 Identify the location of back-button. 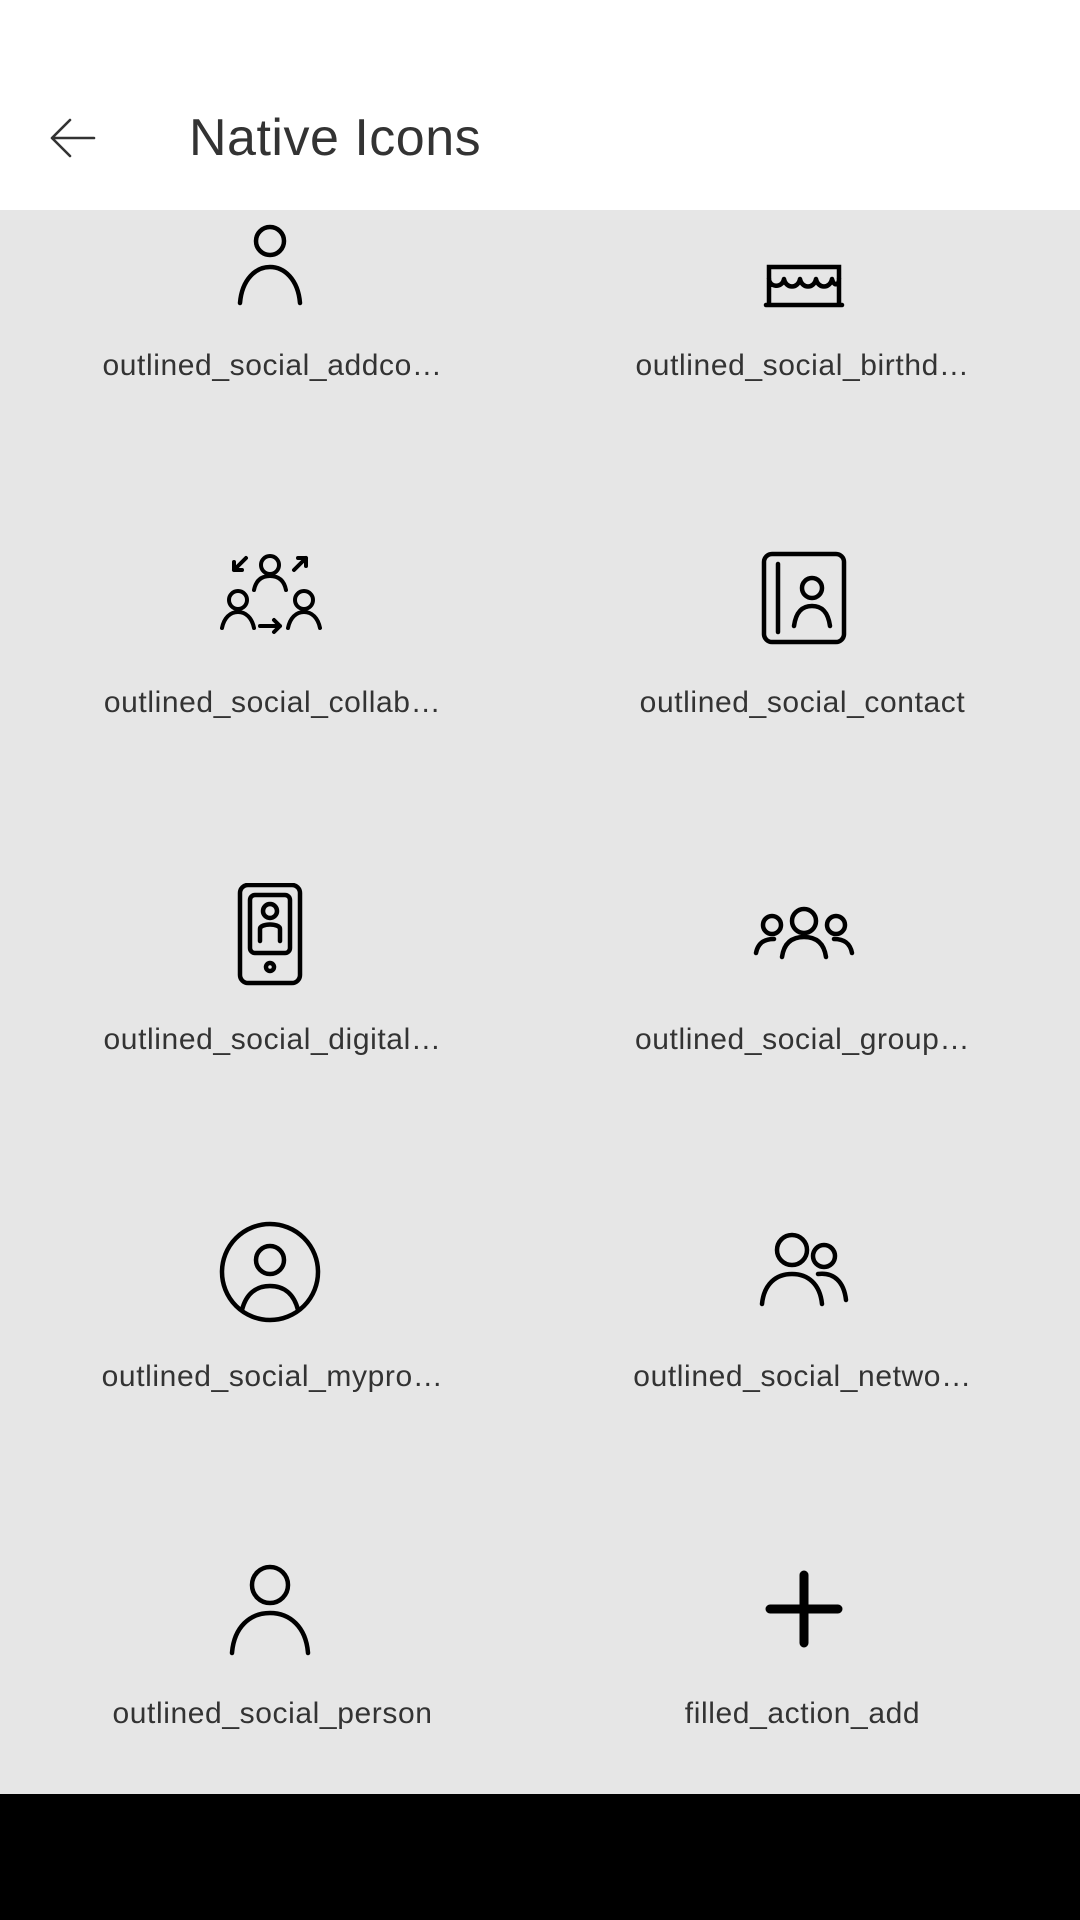
(72, 138).